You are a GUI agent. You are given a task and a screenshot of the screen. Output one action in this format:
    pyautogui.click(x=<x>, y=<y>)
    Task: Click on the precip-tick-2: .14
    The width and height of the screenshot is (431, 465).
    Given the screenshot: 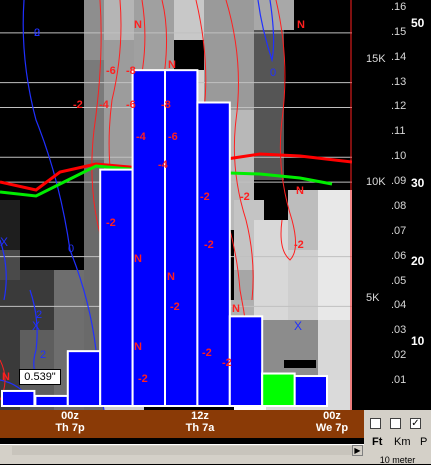 What is the action you would take?
    pyautogui.click(x=399, y=56)
    